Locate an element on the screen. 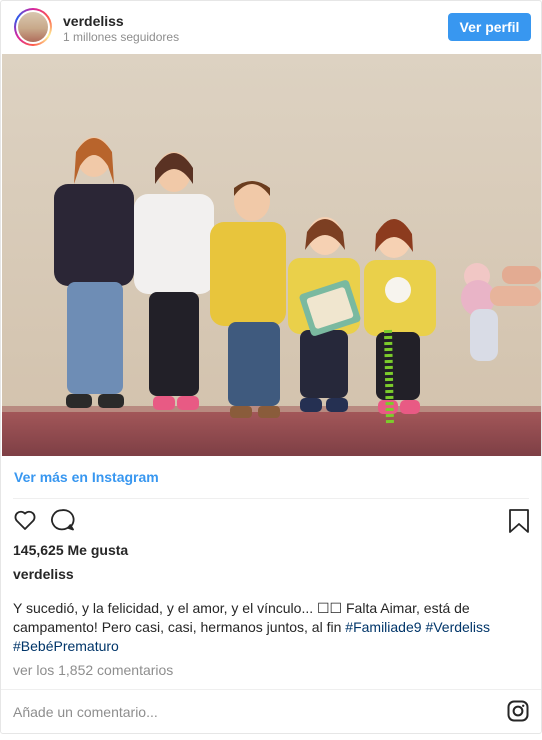 The image size is (542, 740). view-profile-button: Ver perfil is located at coordinates (489, 27).